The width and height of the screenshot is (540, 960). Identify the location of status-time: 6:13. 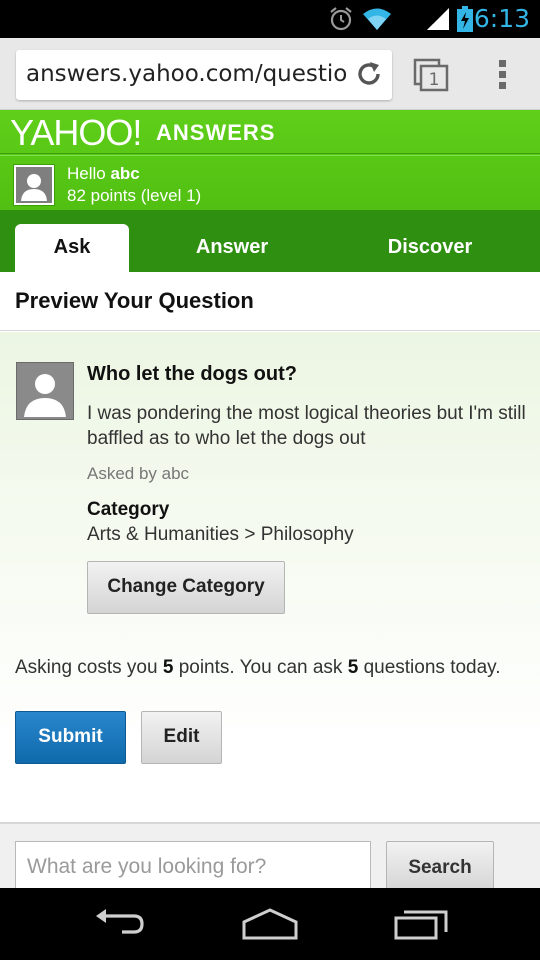
(501, 18).